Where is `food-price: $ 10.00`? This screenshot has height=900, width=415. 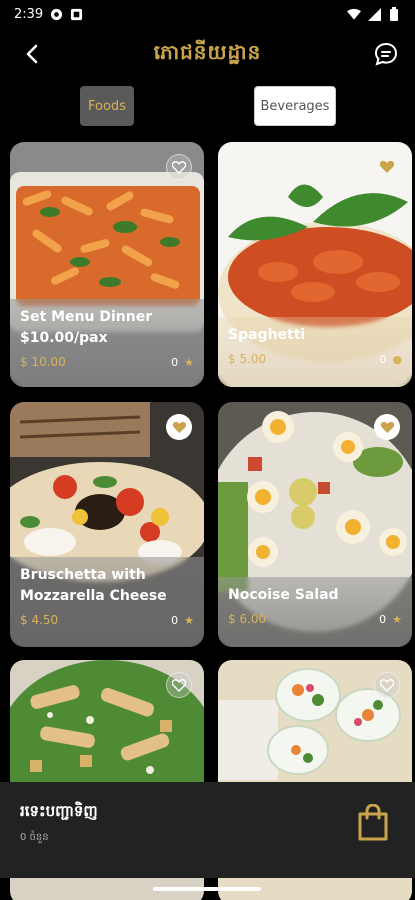 food-price: $ 10.00 is located at coordinates (43, 362).